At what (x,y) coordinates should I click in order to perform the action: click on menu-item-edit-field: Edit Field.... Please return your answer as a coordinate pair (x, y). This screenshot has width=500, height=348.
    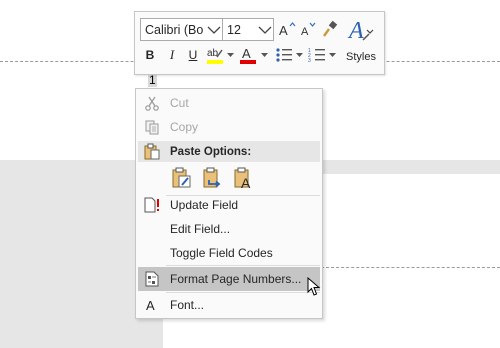
    Looking at the image, I should click on (229, 229).